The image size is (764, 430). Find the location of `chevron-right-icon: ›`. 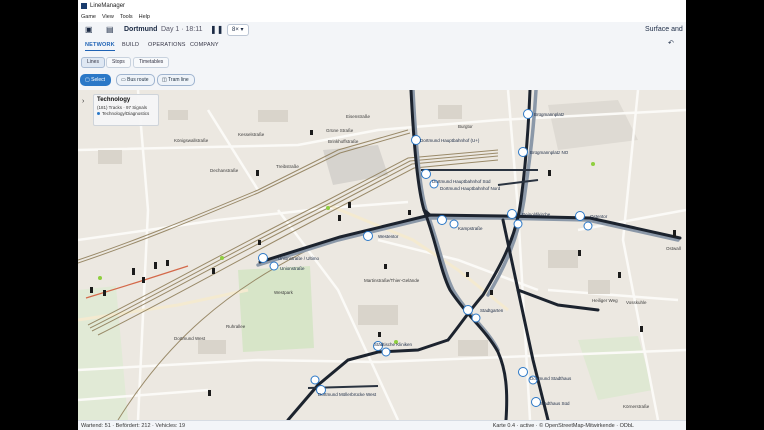

chevron-right-icon: › is located at coordinates (83, 101).